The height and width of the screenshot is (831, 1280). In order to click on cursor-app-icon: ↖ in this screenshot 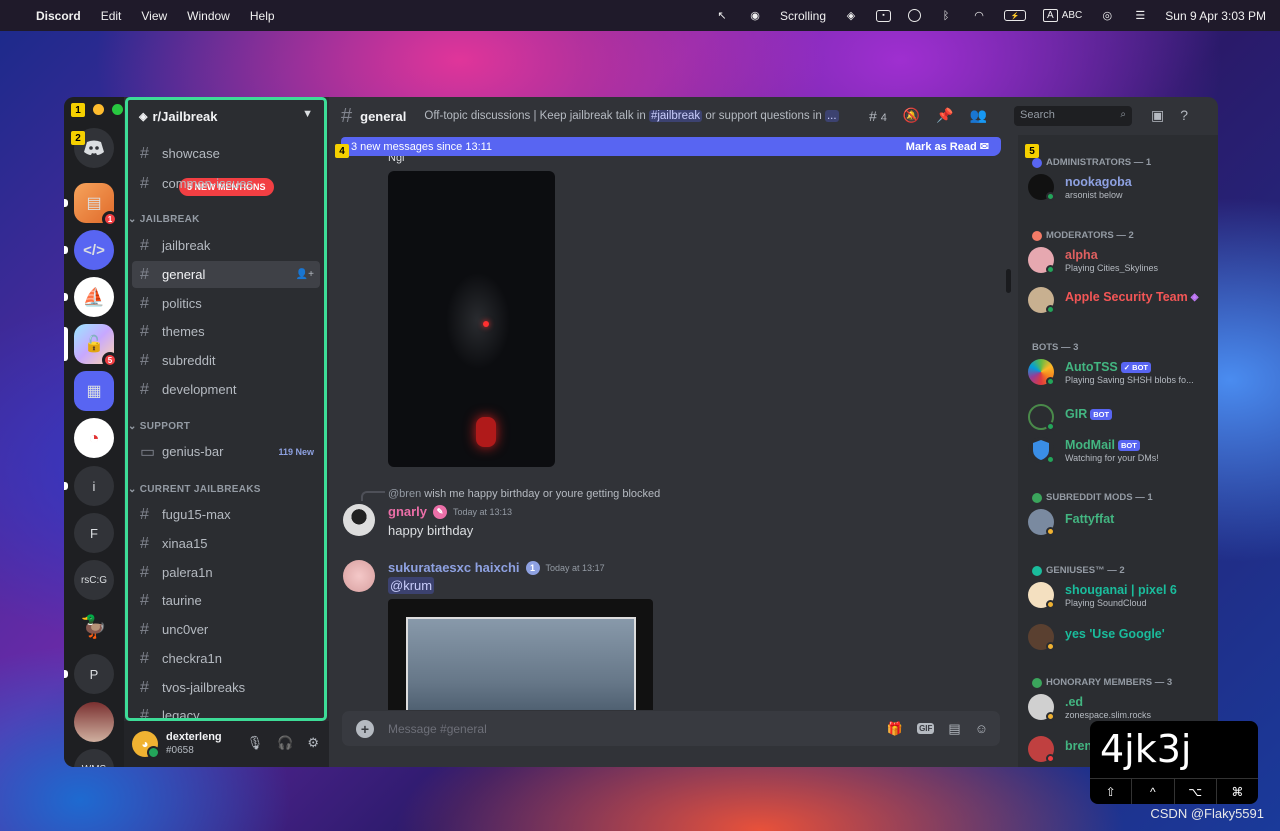, I will do `click(722, 16)`.